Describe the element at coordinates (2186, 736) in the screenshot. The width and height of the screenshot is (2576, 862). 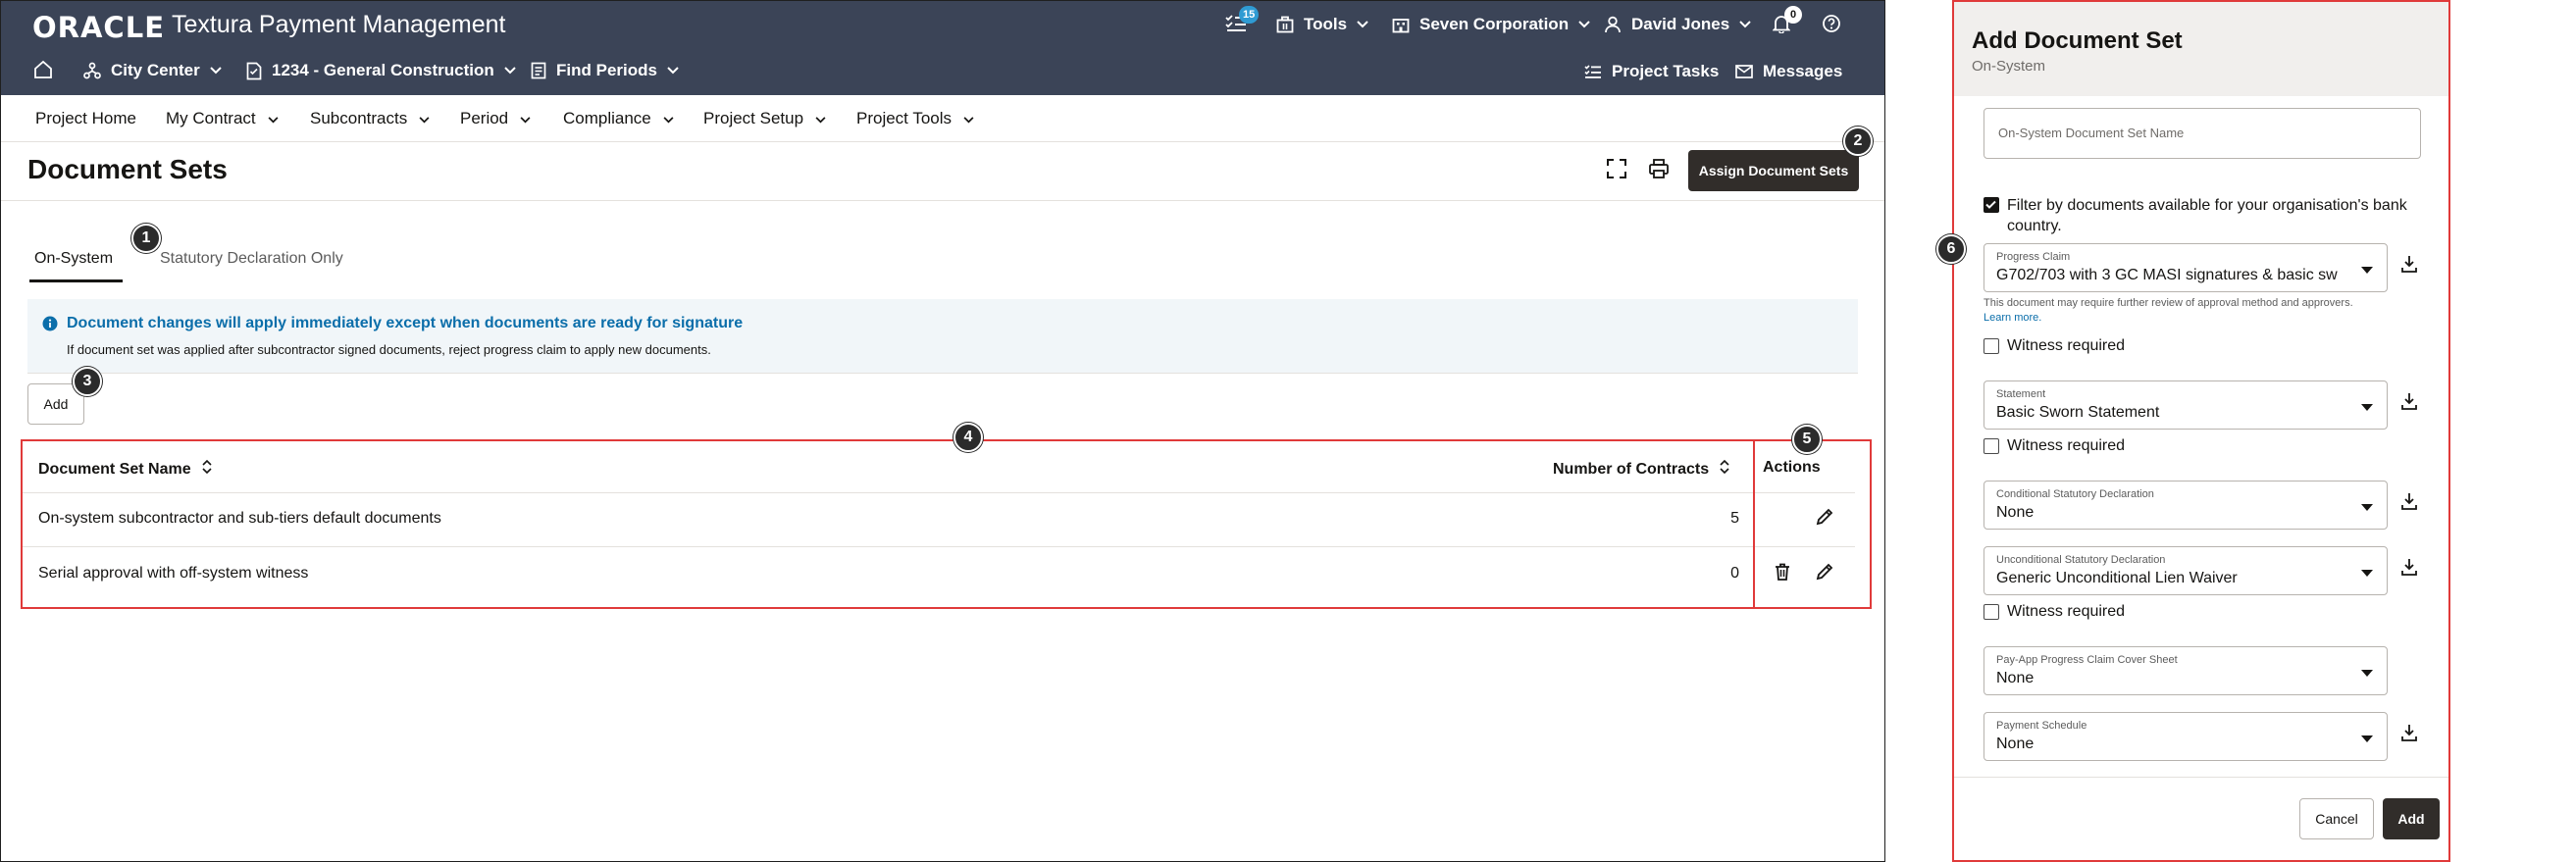
I see `payment-schedule-select: Payment Schedule None` at that location.